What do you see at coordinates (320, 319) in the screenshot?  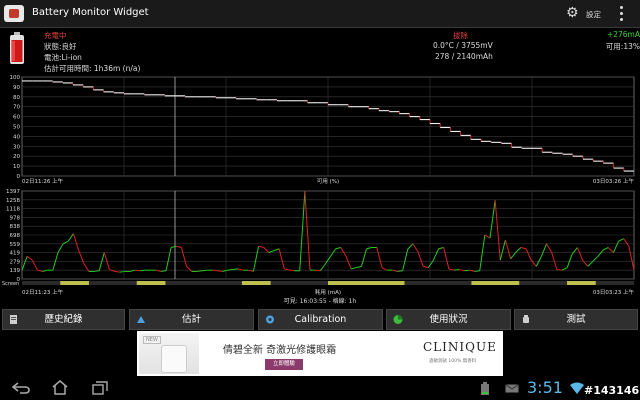 I see `calibration-button: Calibration` at bounding box center [320, 319].